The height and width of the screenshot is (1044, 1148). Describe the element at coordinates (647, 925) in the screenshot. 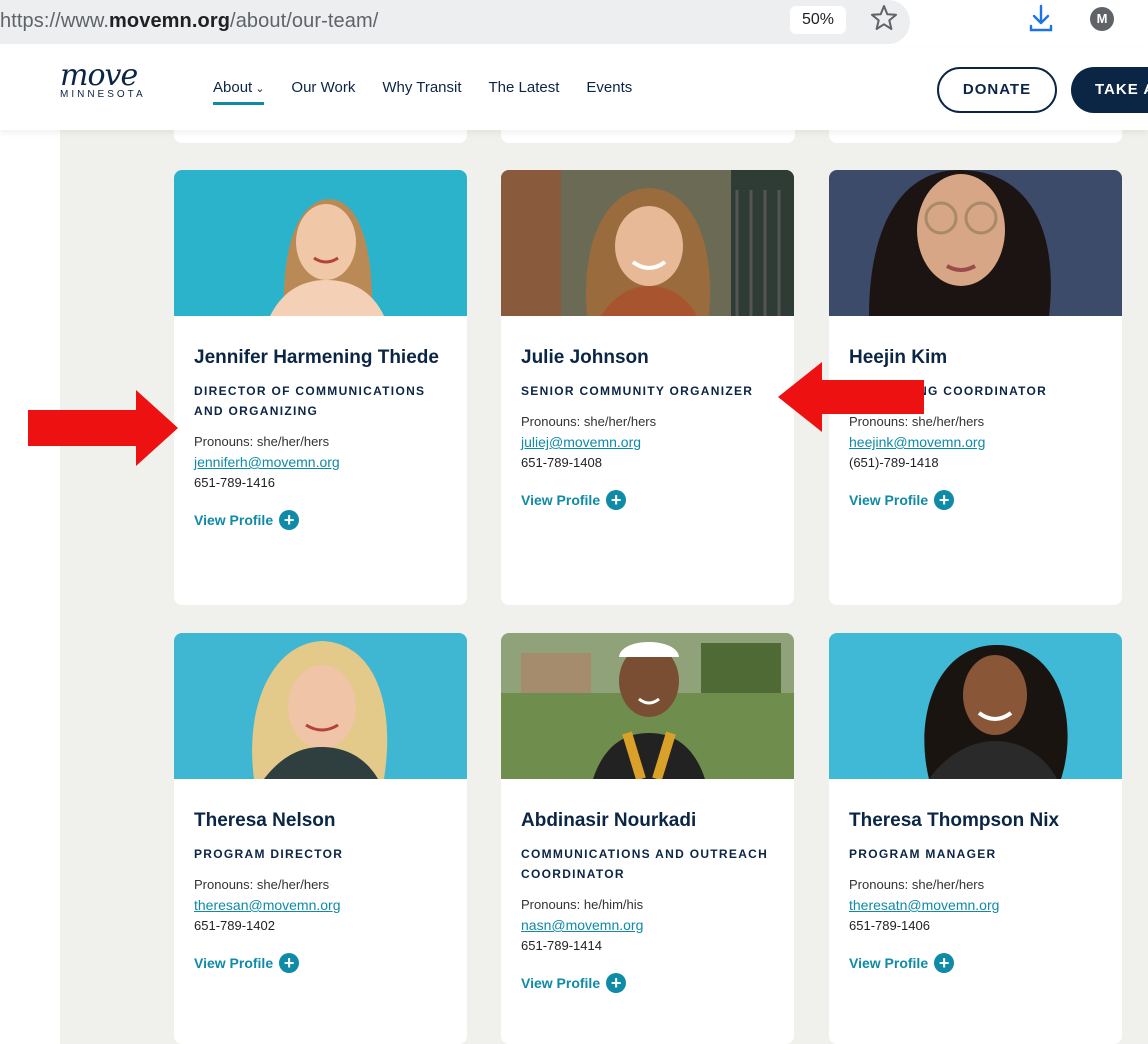

I see `member-email-link: nasn@movemn.org` at that location.